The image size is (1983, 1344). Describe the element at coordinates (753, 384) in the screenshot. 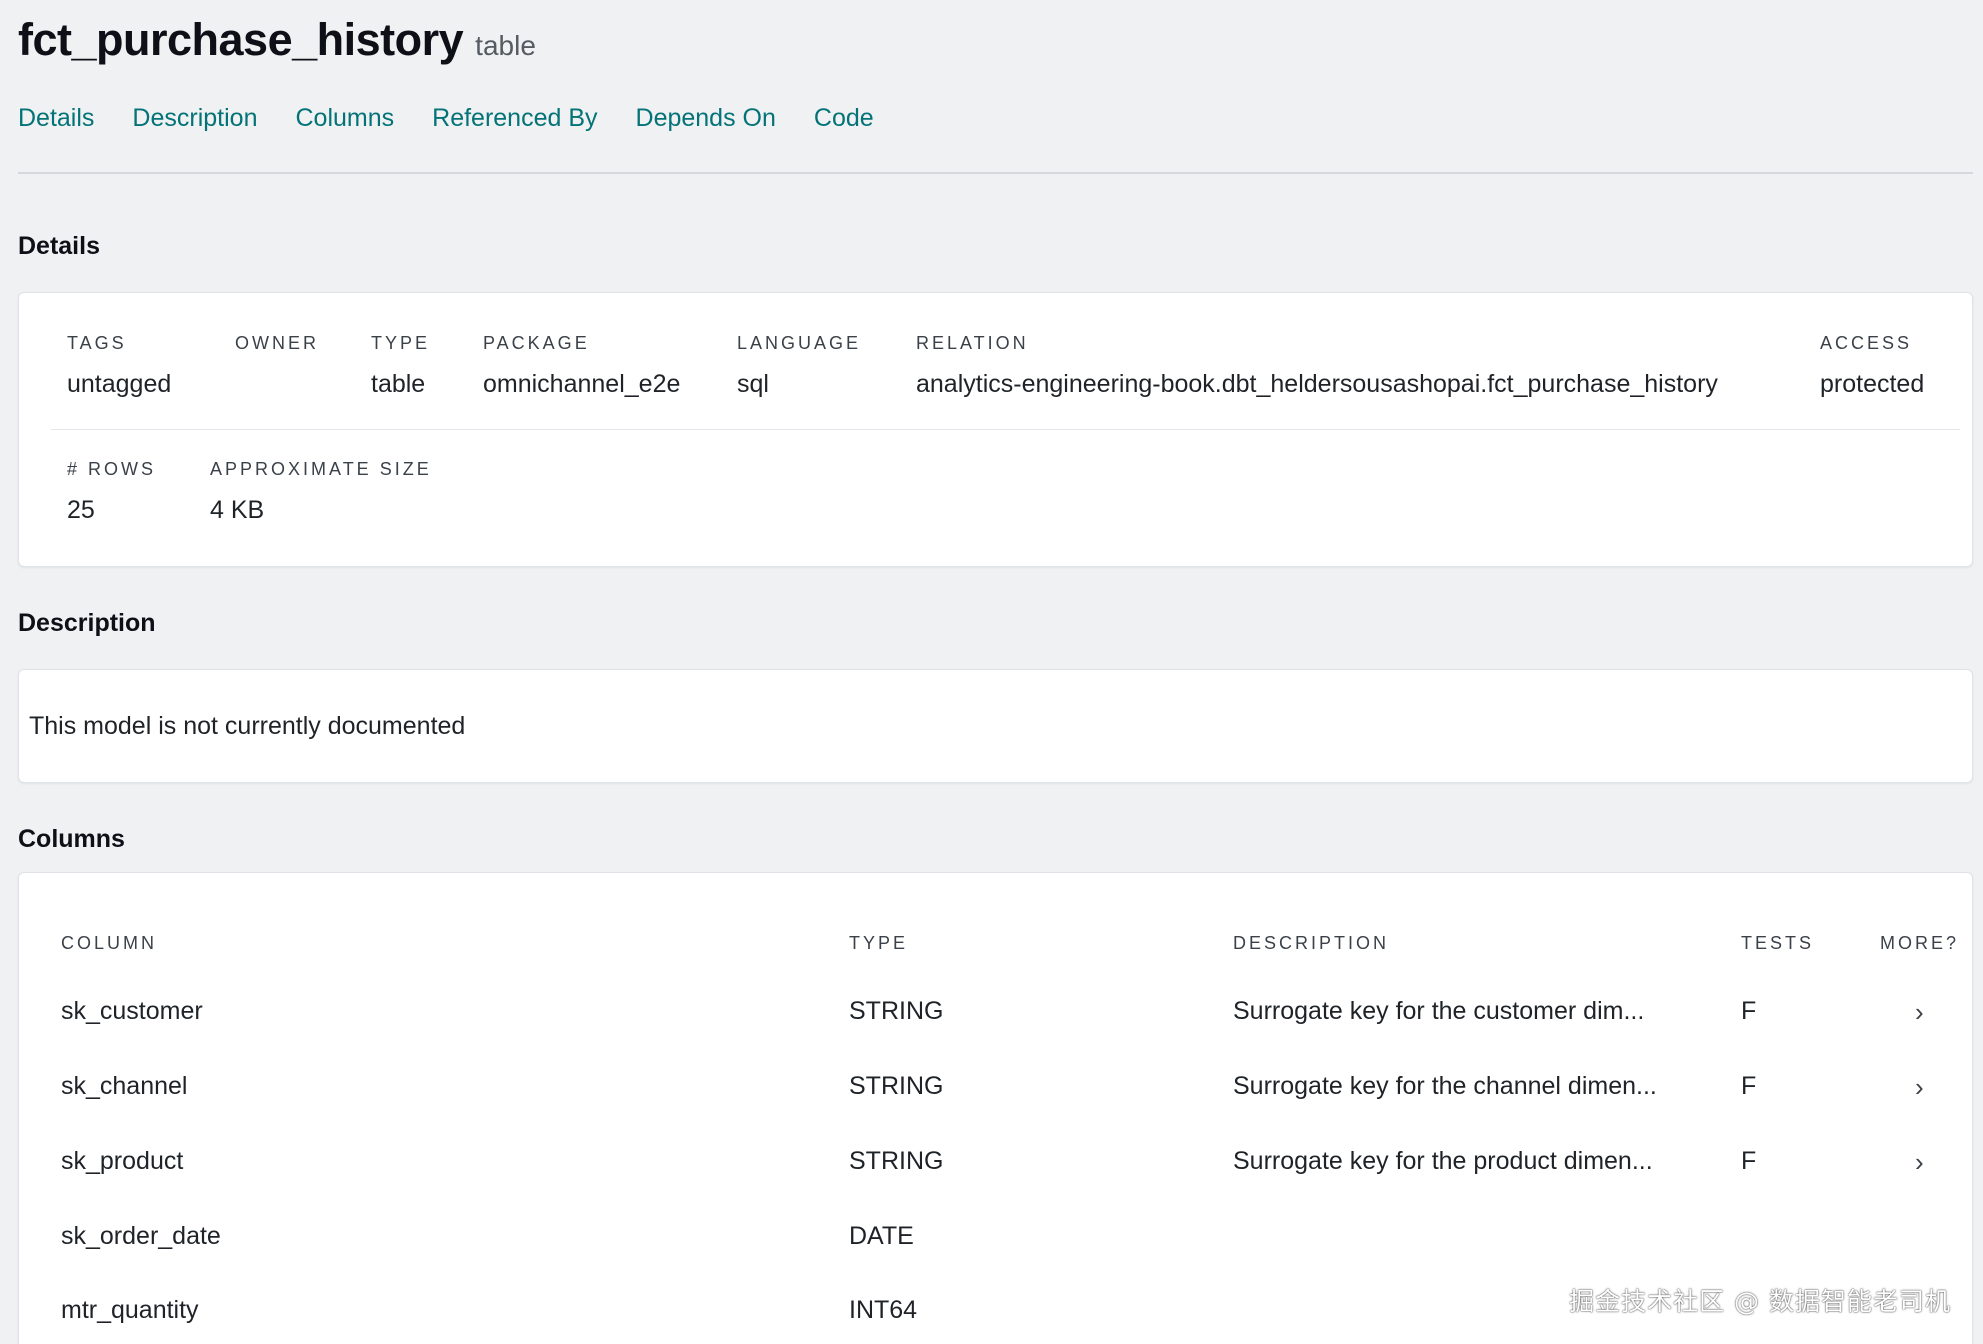

I see `detail-value: sql` at that location.